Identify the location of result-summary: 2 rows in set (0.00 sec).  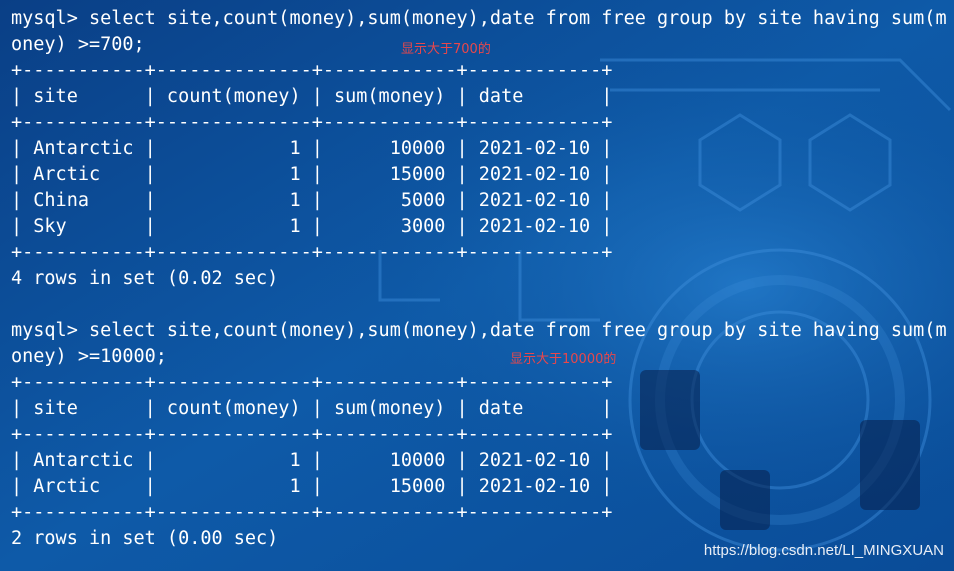
(145, 538).